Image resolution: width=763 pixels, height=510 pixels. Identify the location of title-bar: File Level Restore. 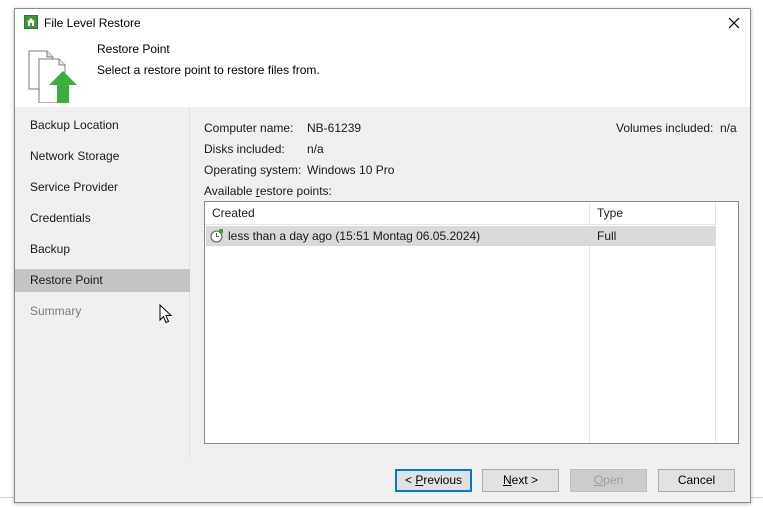
(382, 23).